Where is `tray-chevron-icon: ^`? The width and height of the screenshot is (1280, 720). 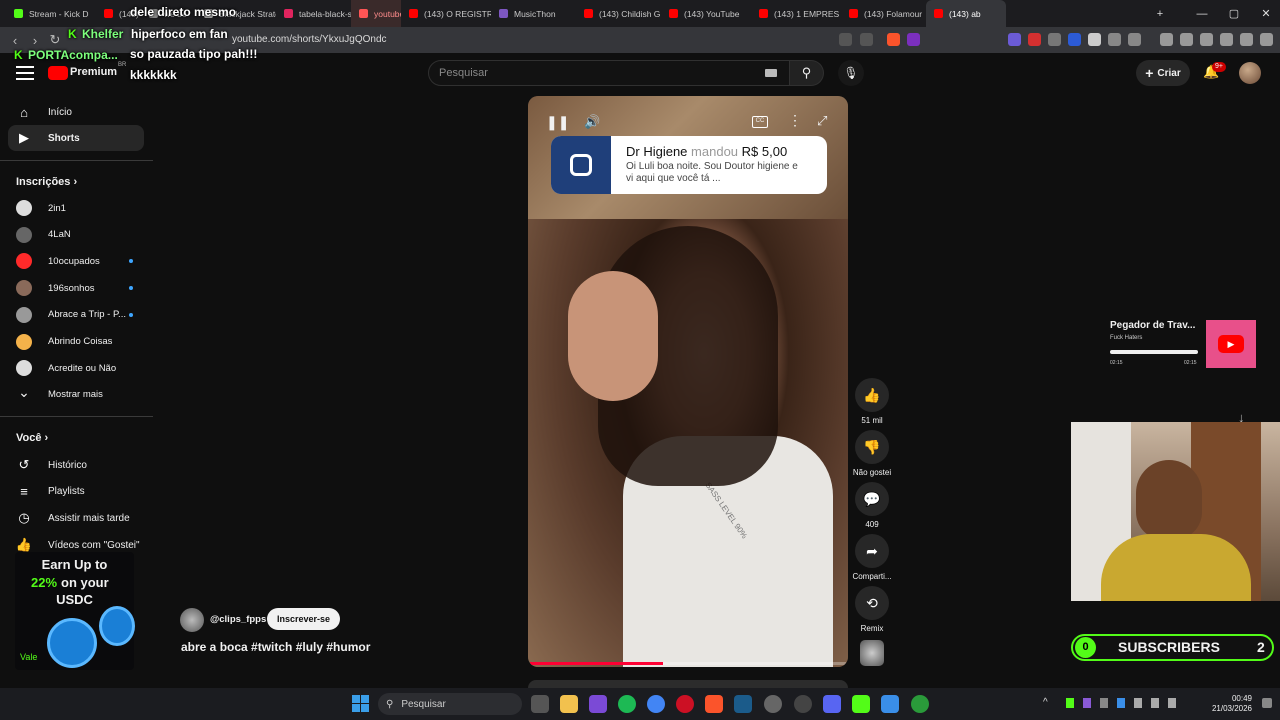
tray-chevron-icon: ^ is located at coordinates (1045, 702).